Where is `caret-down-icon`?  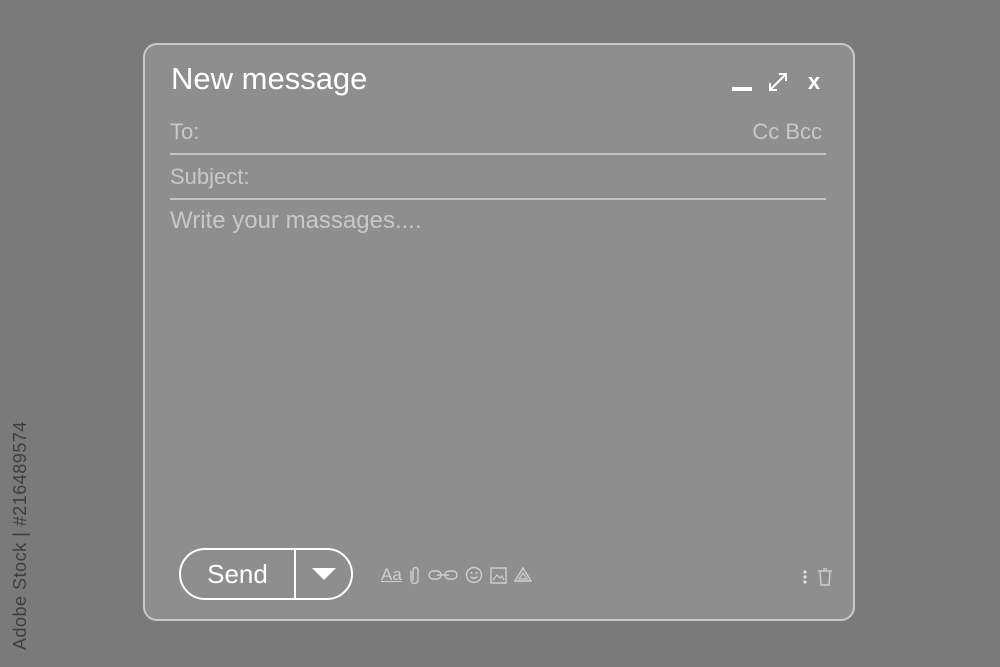 caret-down-icon is located at coordinates (323, 574).